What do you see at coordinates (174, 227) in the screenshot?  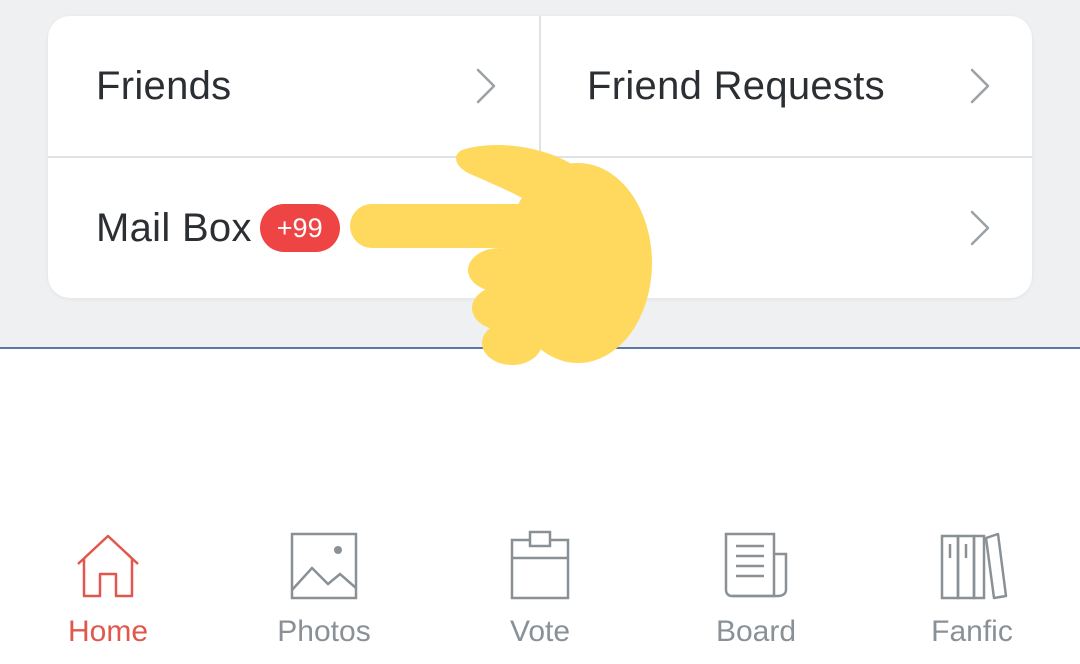 I see `mailbox-label: Mail Box` at bounding box center [174, 227].